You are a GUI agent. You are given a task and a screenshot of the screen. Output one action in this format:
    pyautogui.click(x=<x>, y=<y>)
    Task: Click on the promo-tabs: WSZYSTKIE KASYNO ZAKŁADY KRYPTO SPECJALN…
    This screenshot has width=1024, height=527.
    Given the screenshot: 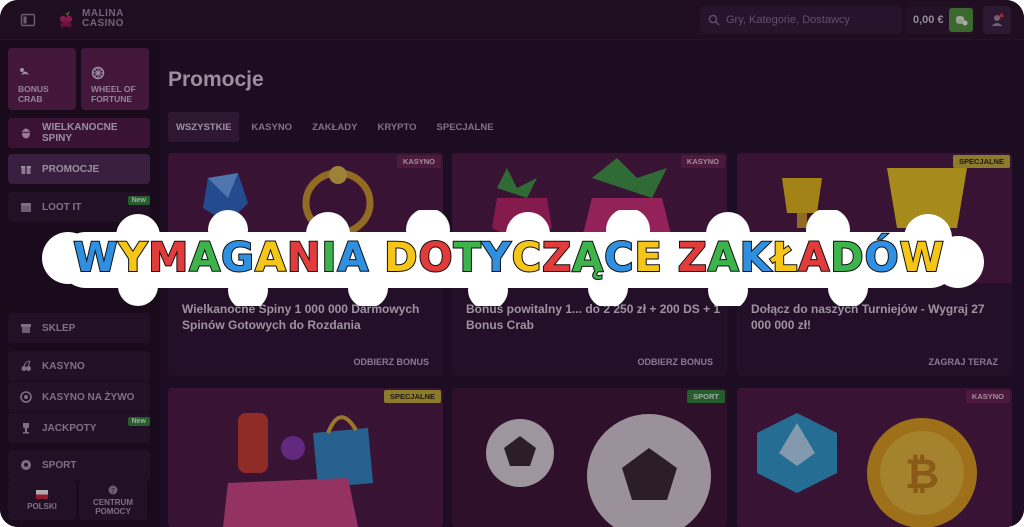 What is the action you would take?
    pyautogui.click(x=335, y=127)
    